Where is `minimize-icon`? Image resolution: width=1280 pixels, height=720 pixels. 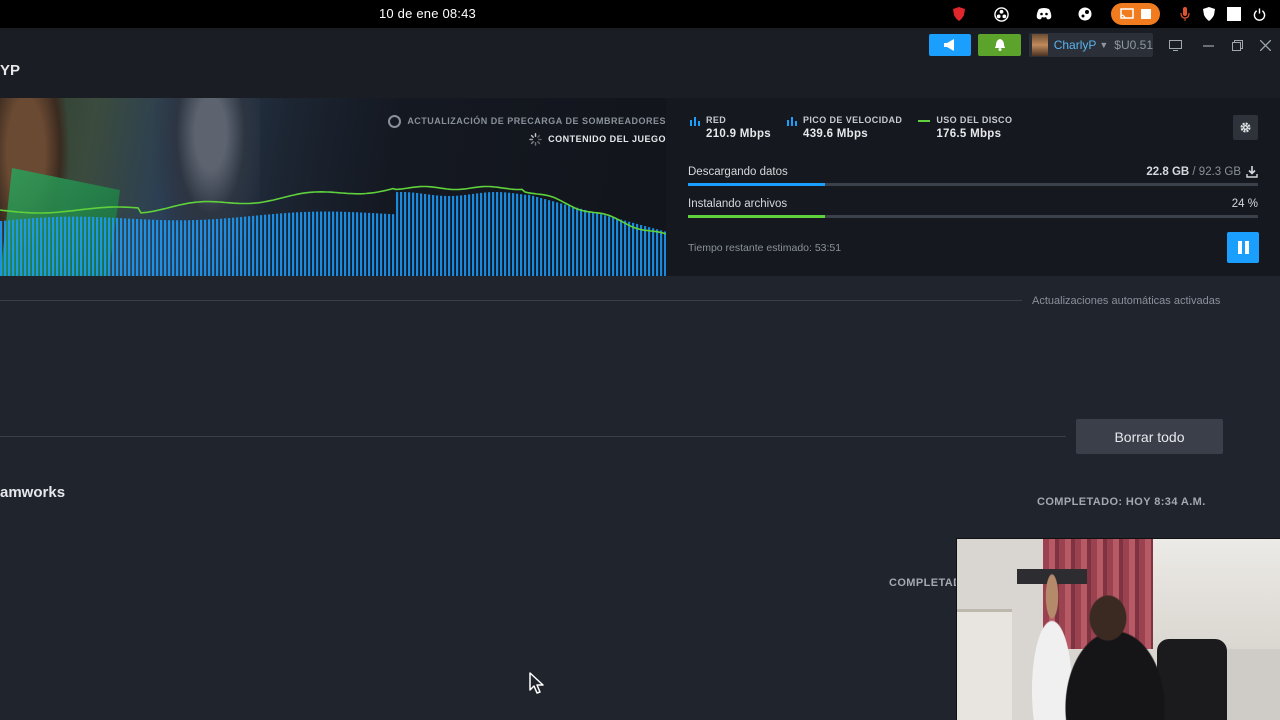 minimize-icon is located at coordinates (1208, 45).